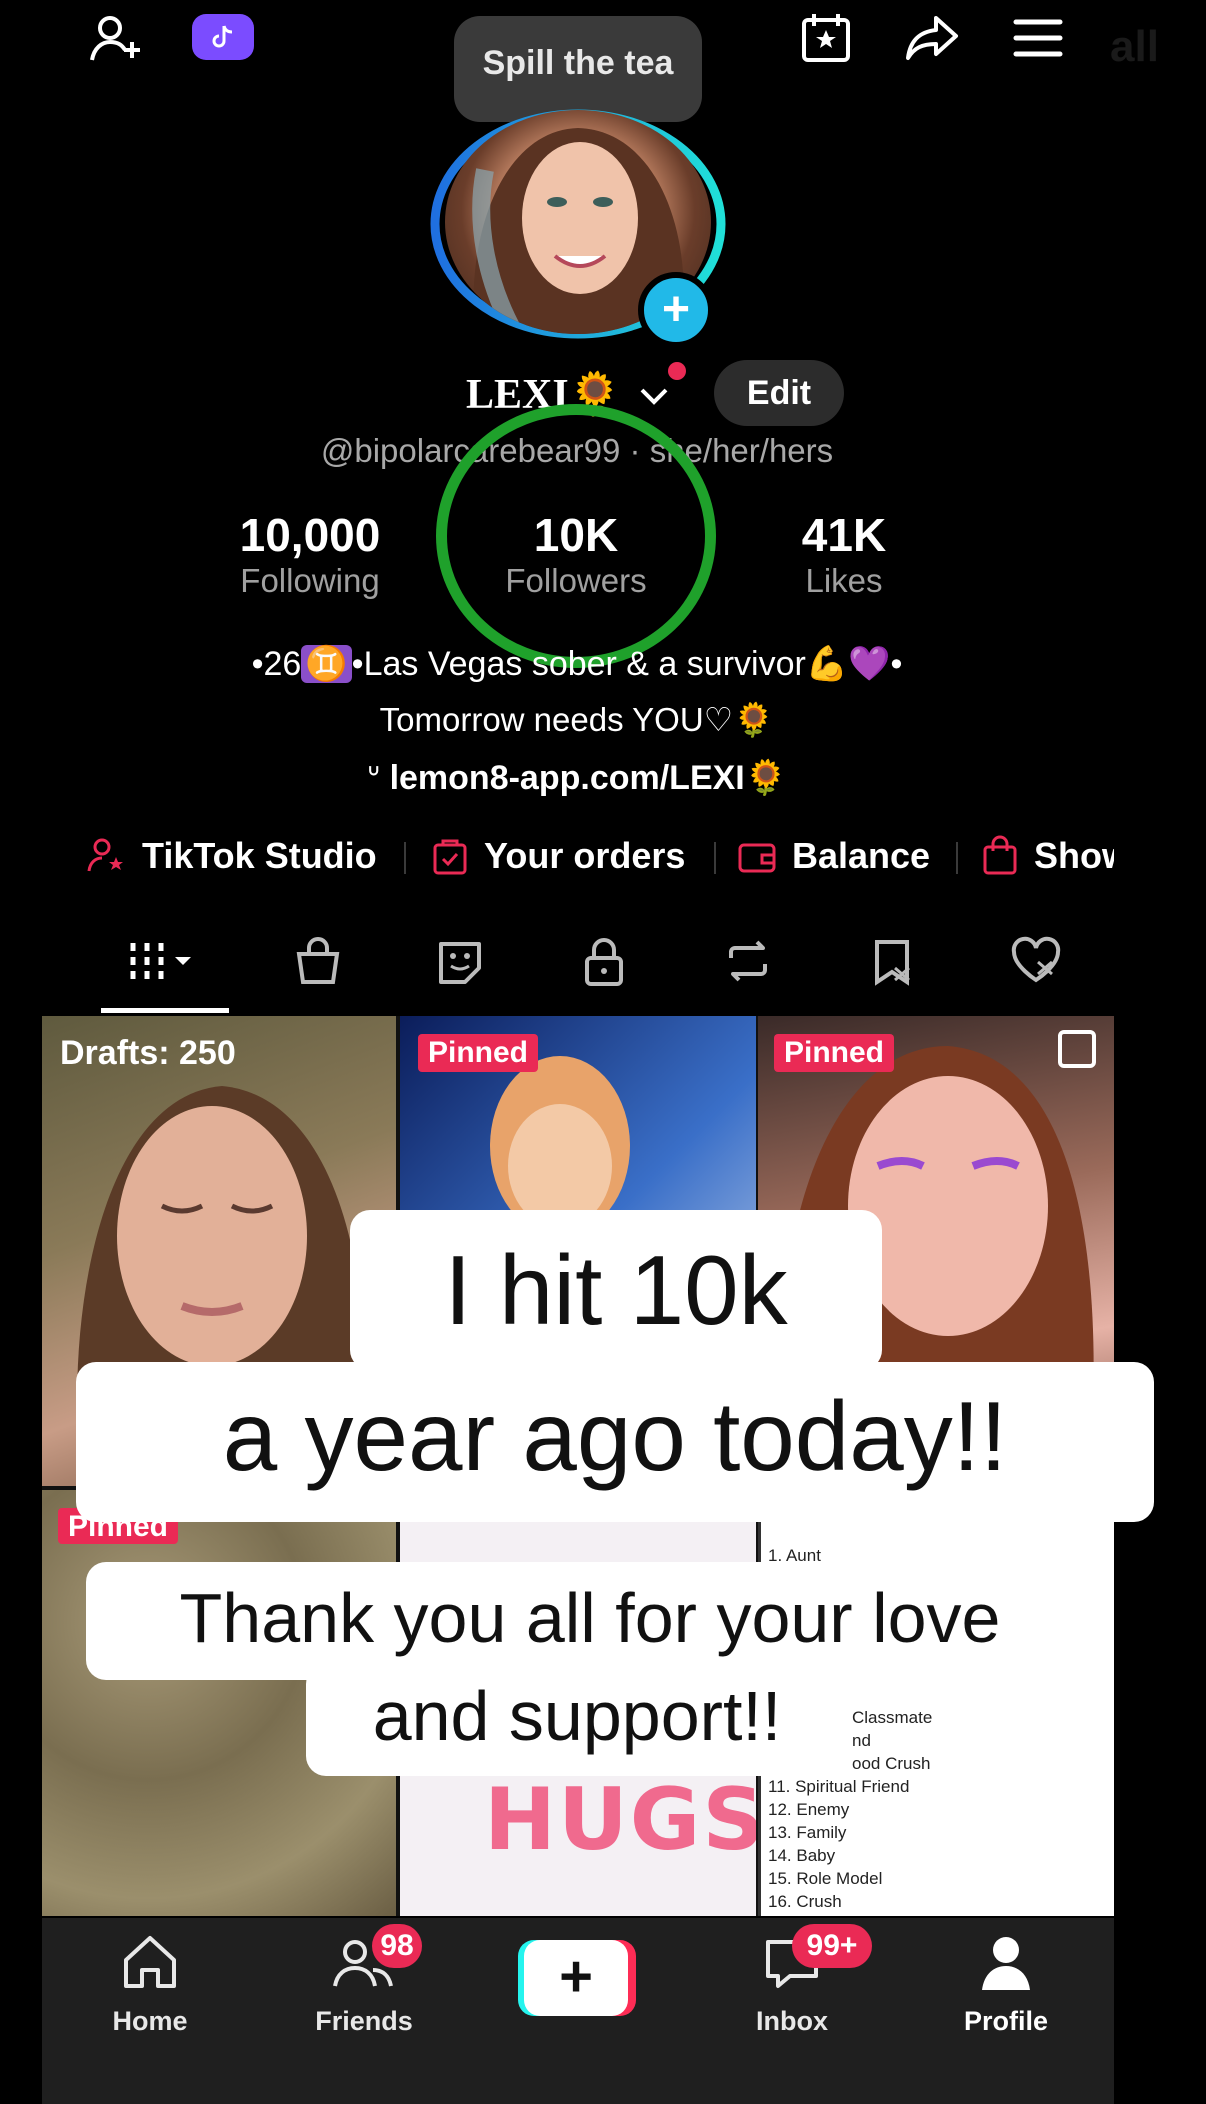 The height and width of the screenshot is (2104, 1206). I want to click on saved-icon, so click(892, 961).